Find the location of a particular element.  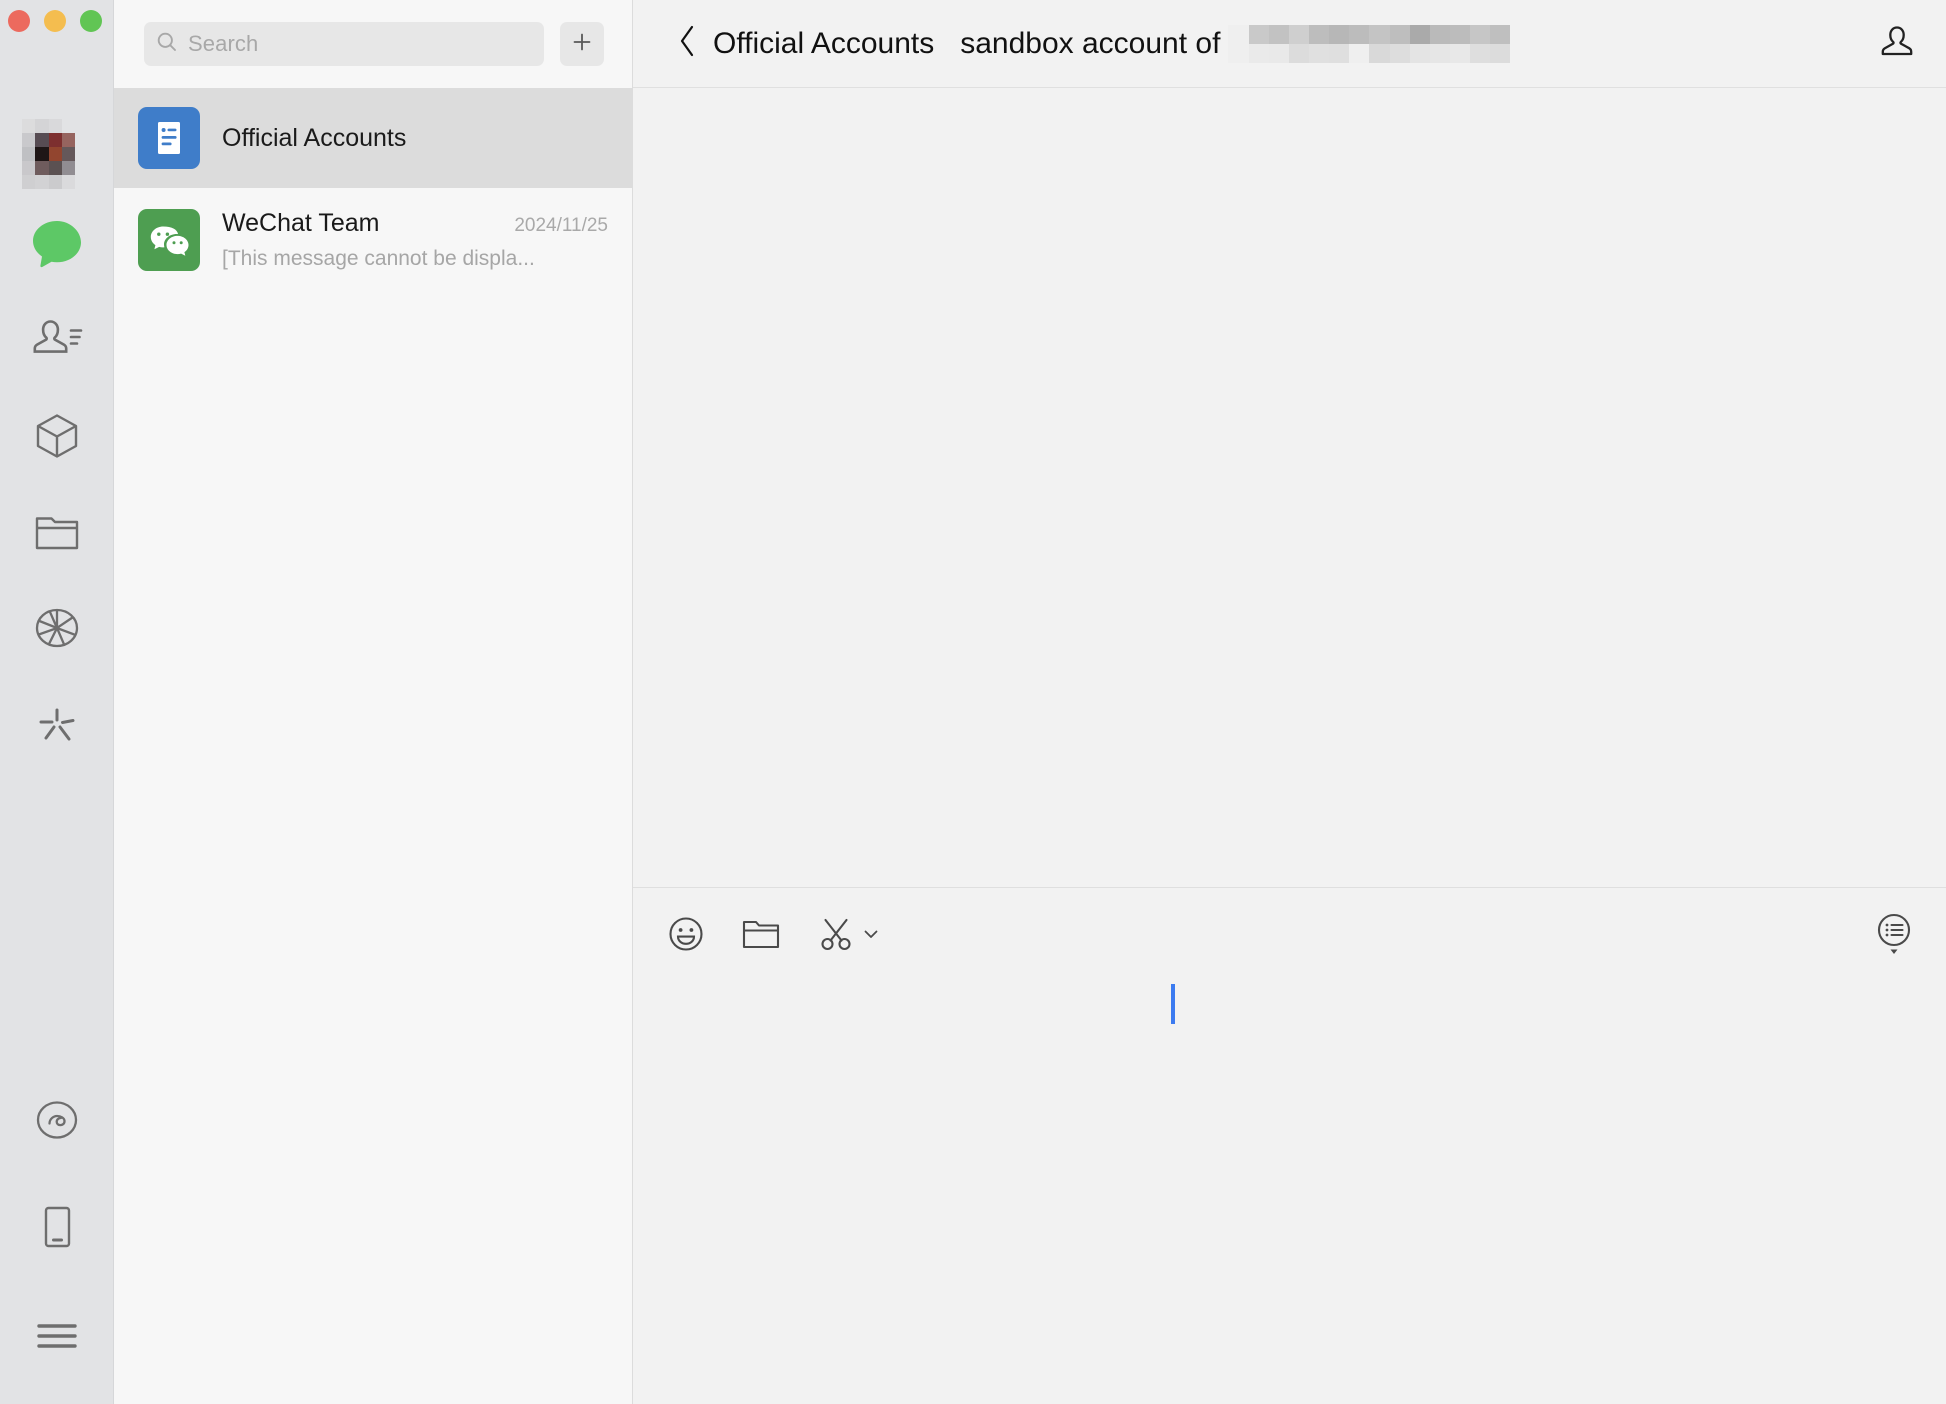

page-title: sandbox account of is located at coordinates (1418, 43).